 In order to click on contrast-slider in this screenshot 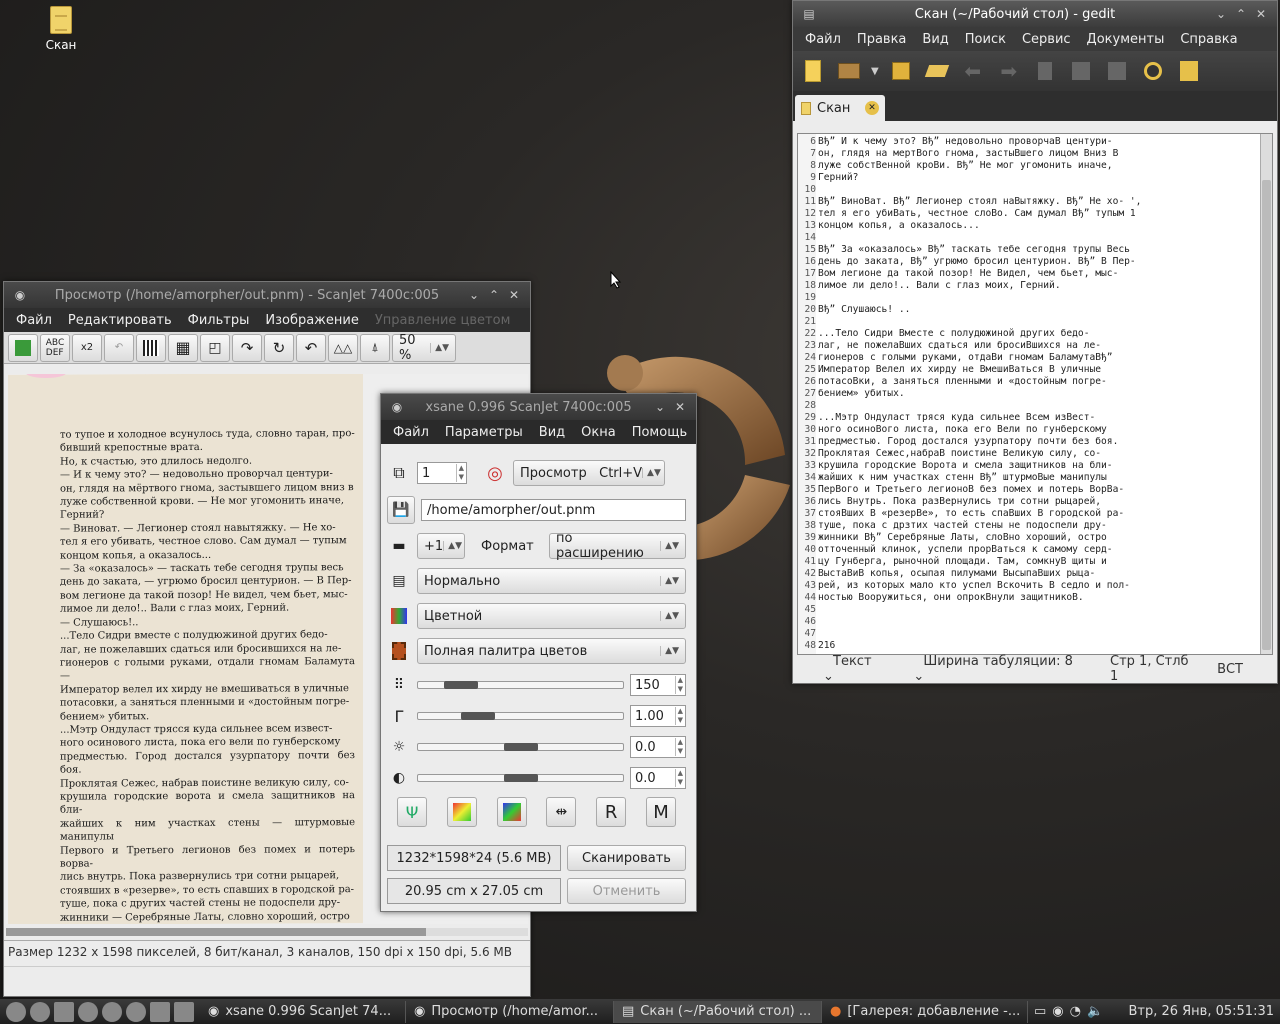, I will do `click(520, 778)`.